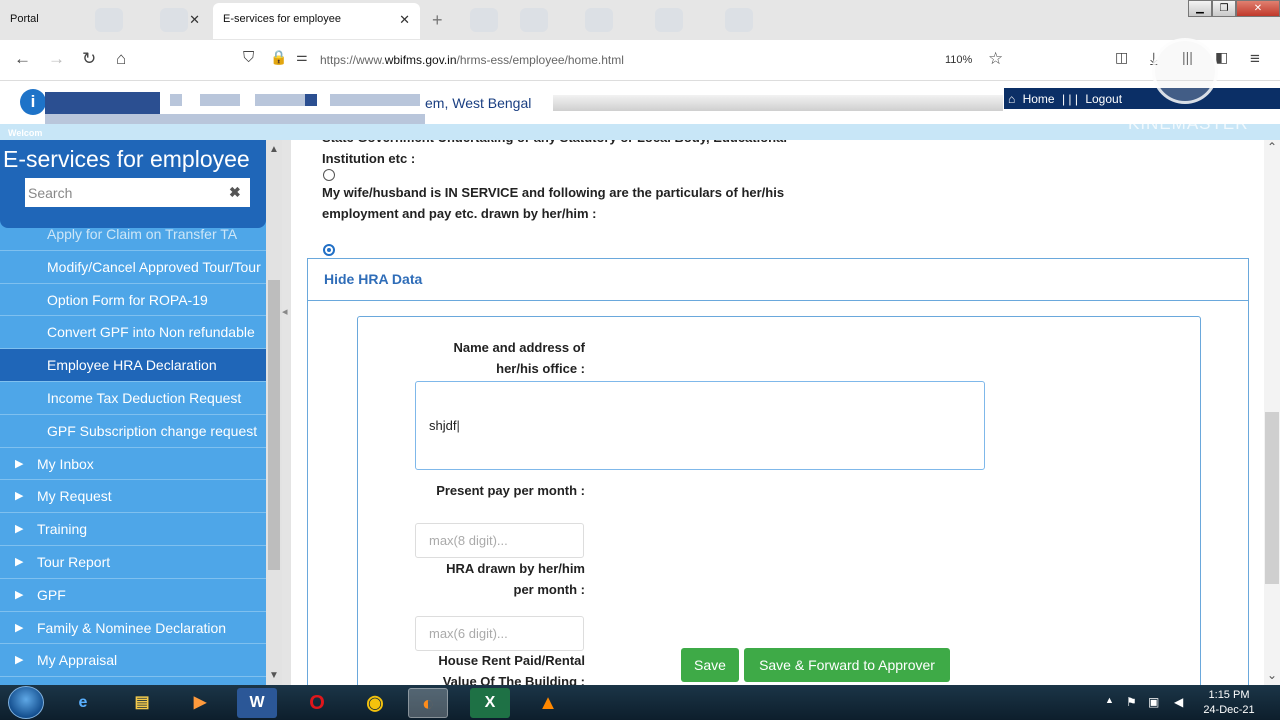 Image resolution: width=1280 pixels, height=720 pixels. I want to click on tab-portal-close-icon: ✕, so click(194, 20).